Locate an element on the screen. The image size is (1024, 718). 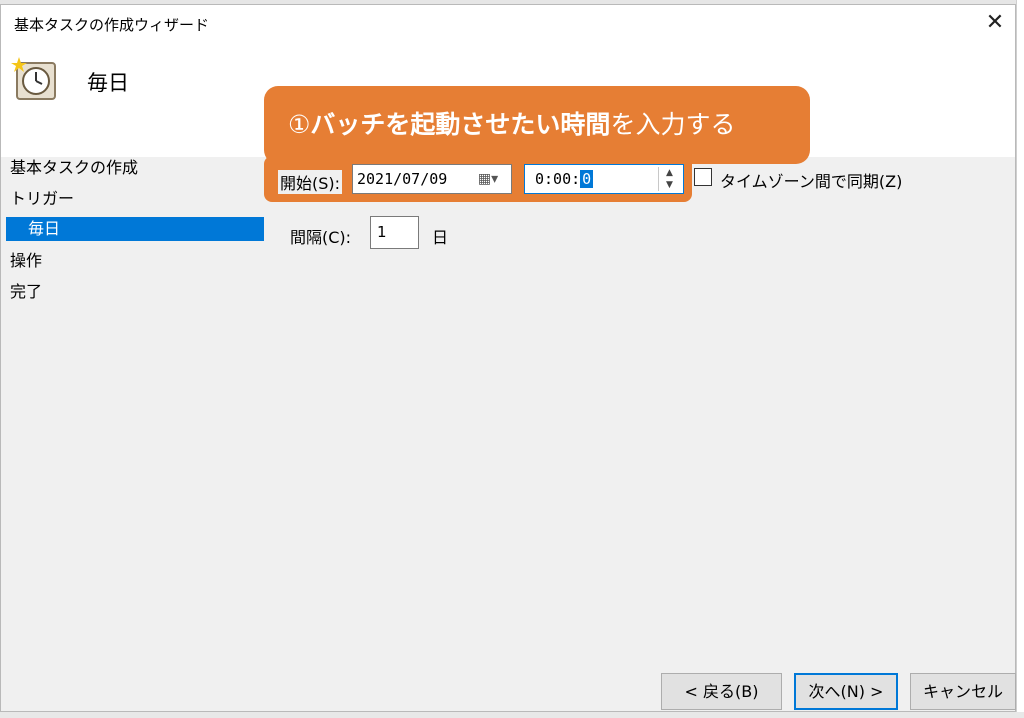
next-button: 次へ(N) > is located at coordinates (846, 691).